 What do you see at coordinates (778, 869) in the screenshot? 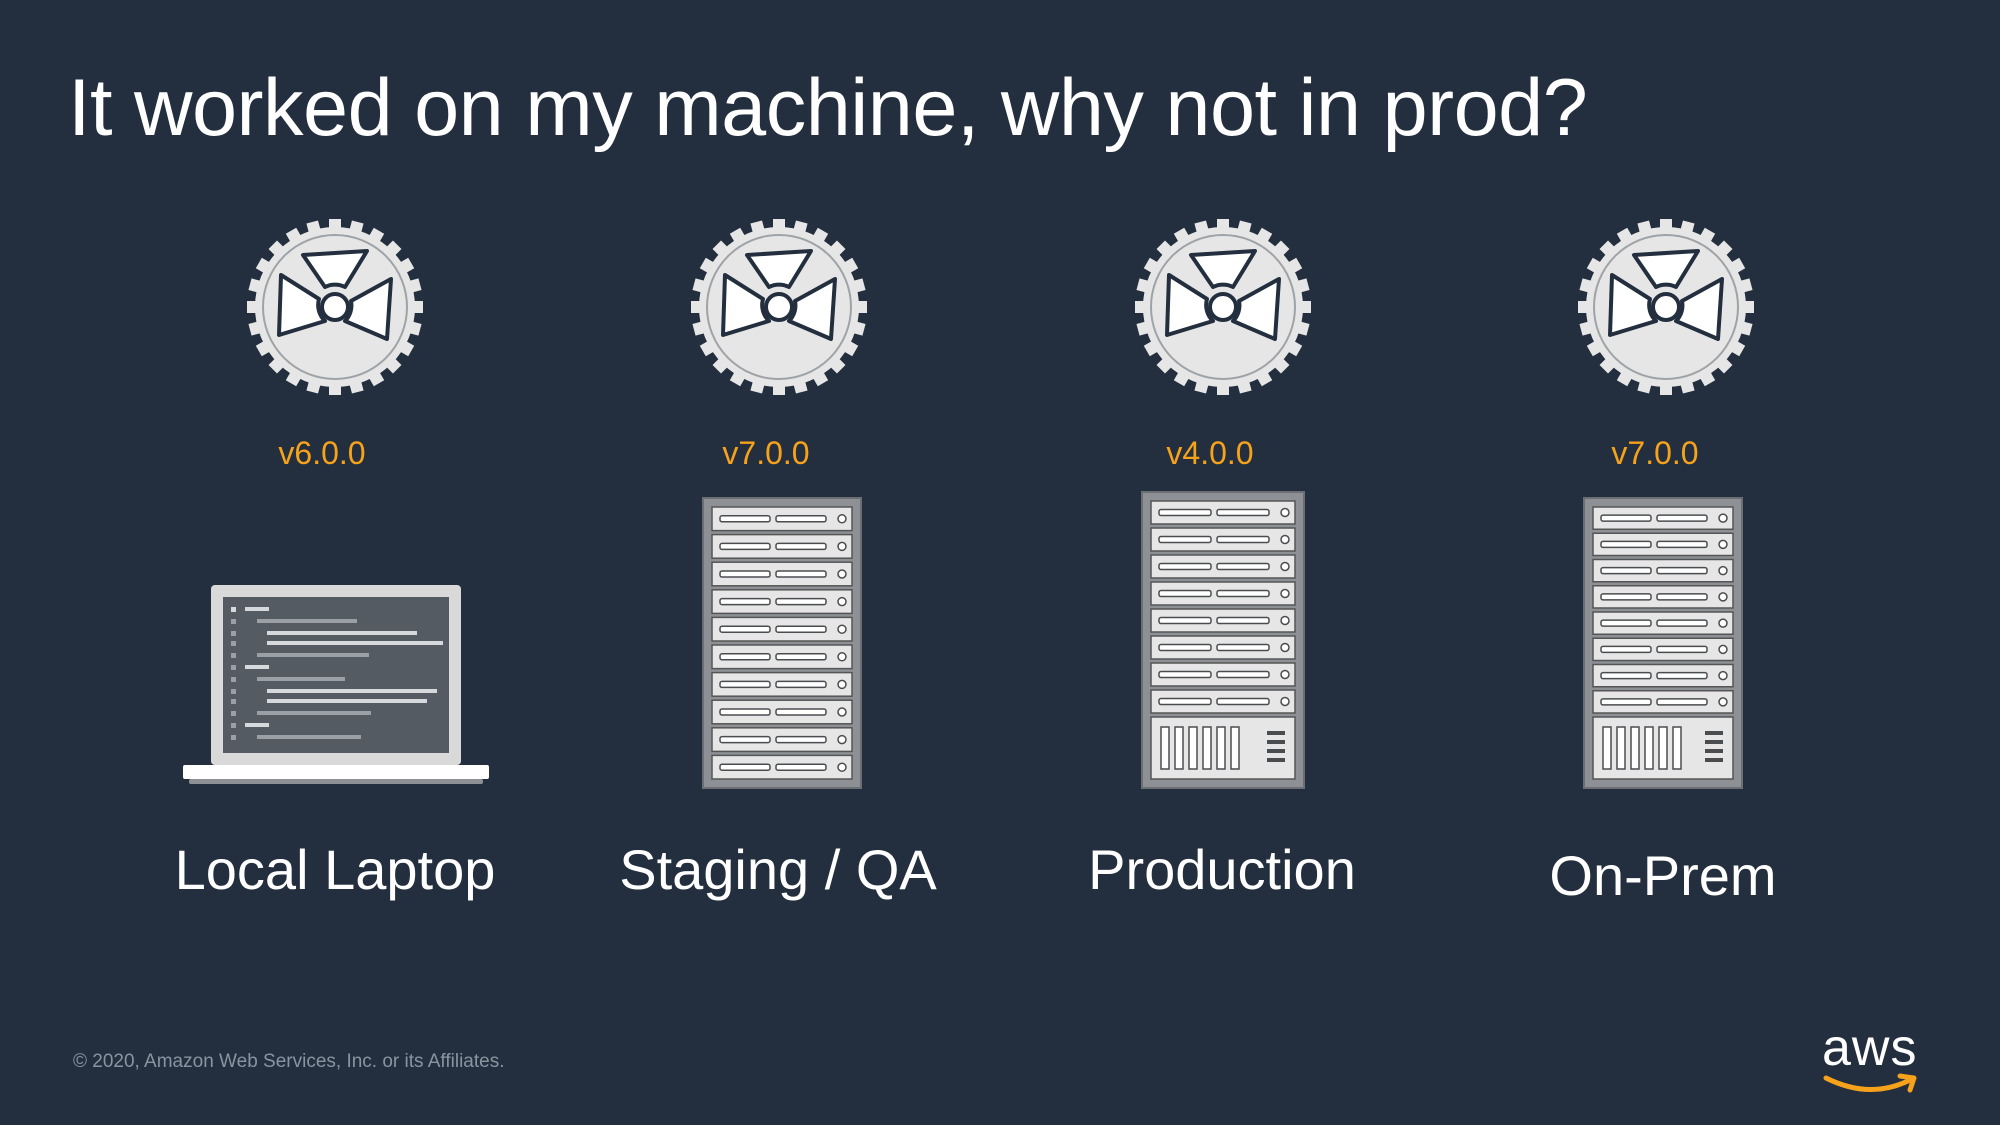
I see `environment-label: Staging / QA` at bounding box center [778, 869].